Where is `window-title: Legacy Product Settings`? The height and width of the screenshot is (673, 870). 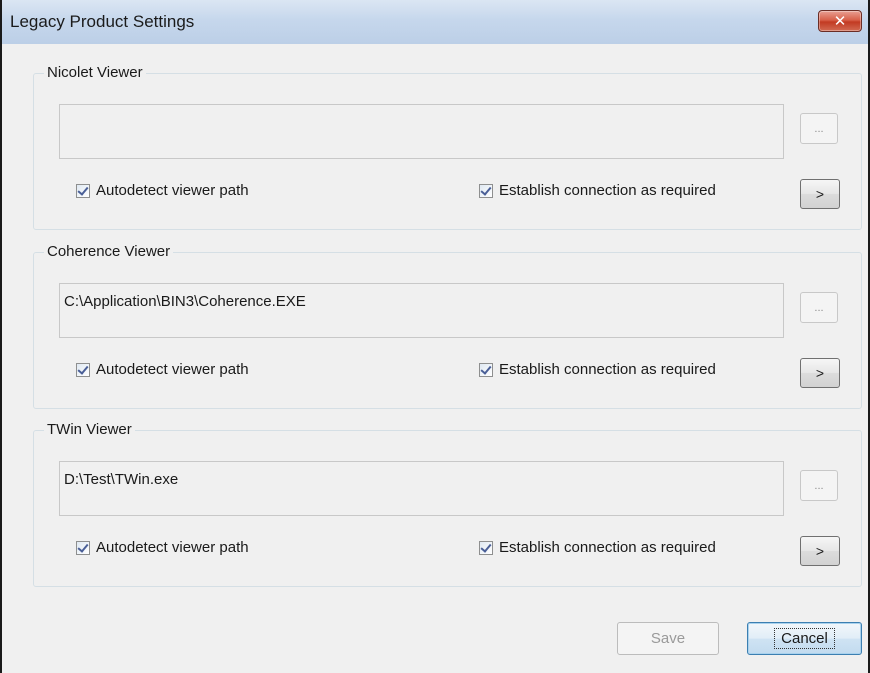
window-title: Legacy Product Settings is located at coordinates (102, 21).